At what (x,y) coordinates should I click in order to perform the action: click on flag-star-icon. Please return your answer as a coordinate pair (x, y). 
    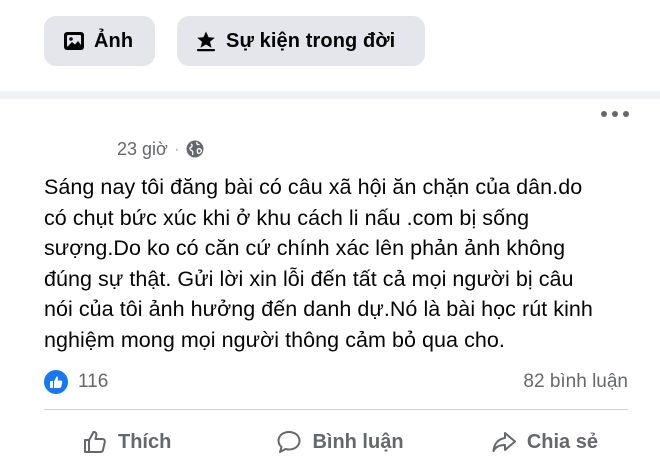
    Looking at the image, I should click on (206, 41).